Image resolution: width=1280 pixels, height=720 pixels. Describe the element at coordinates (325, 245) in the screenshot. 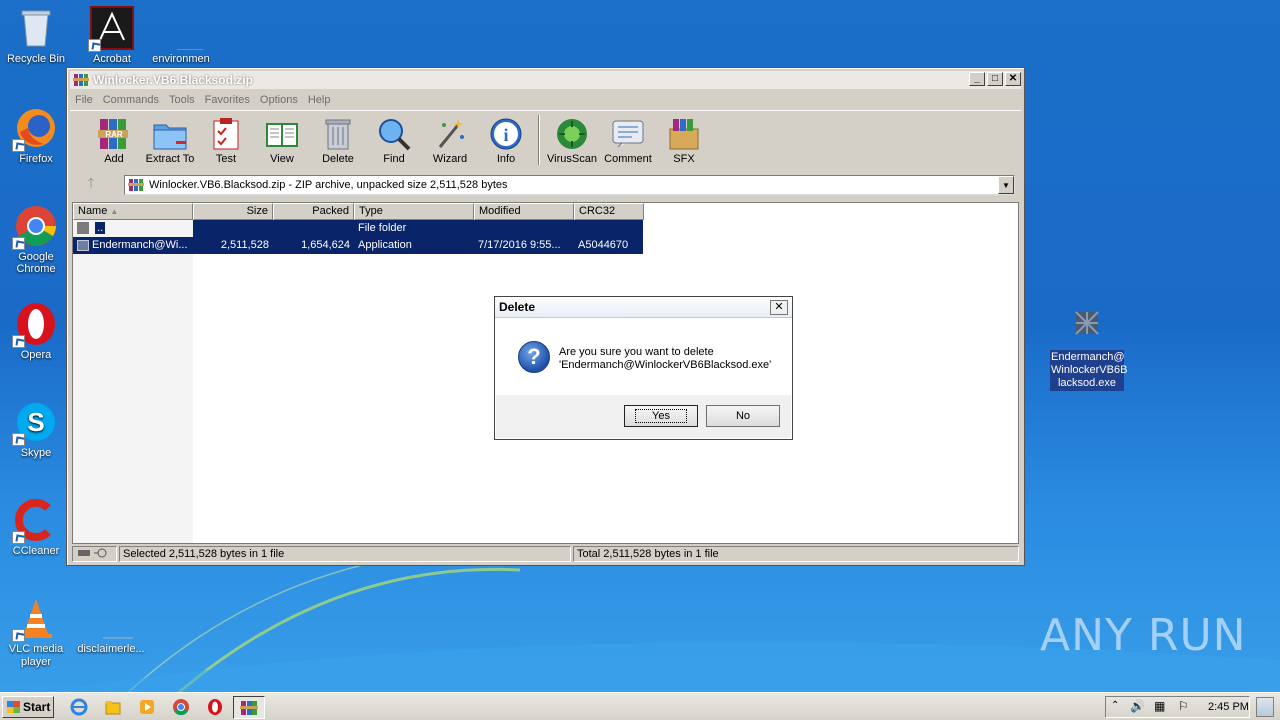

I see `row-packed-cell: 1,654,624` at that location.